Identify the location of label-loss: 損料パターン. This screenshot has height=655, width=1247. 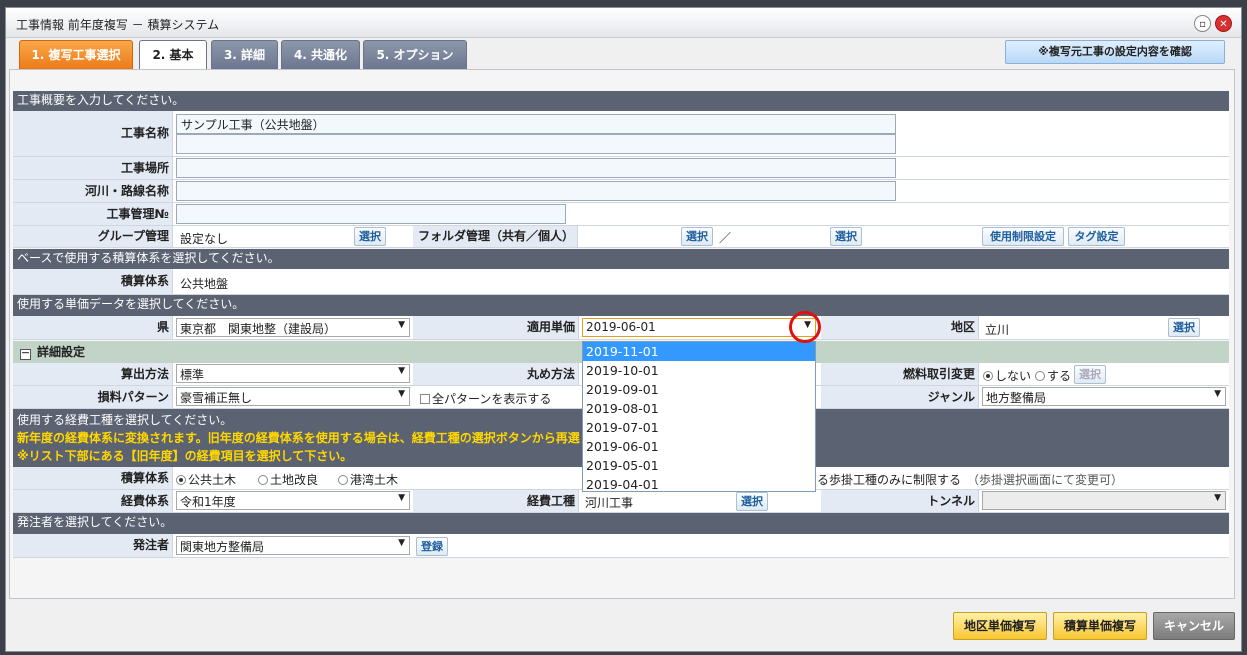
(93, 397).